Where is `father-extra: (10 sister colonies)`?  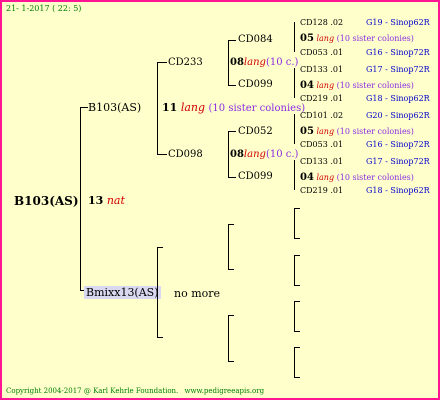 father-extra: (10 sister colonies) is located at coordinates (257, 108).